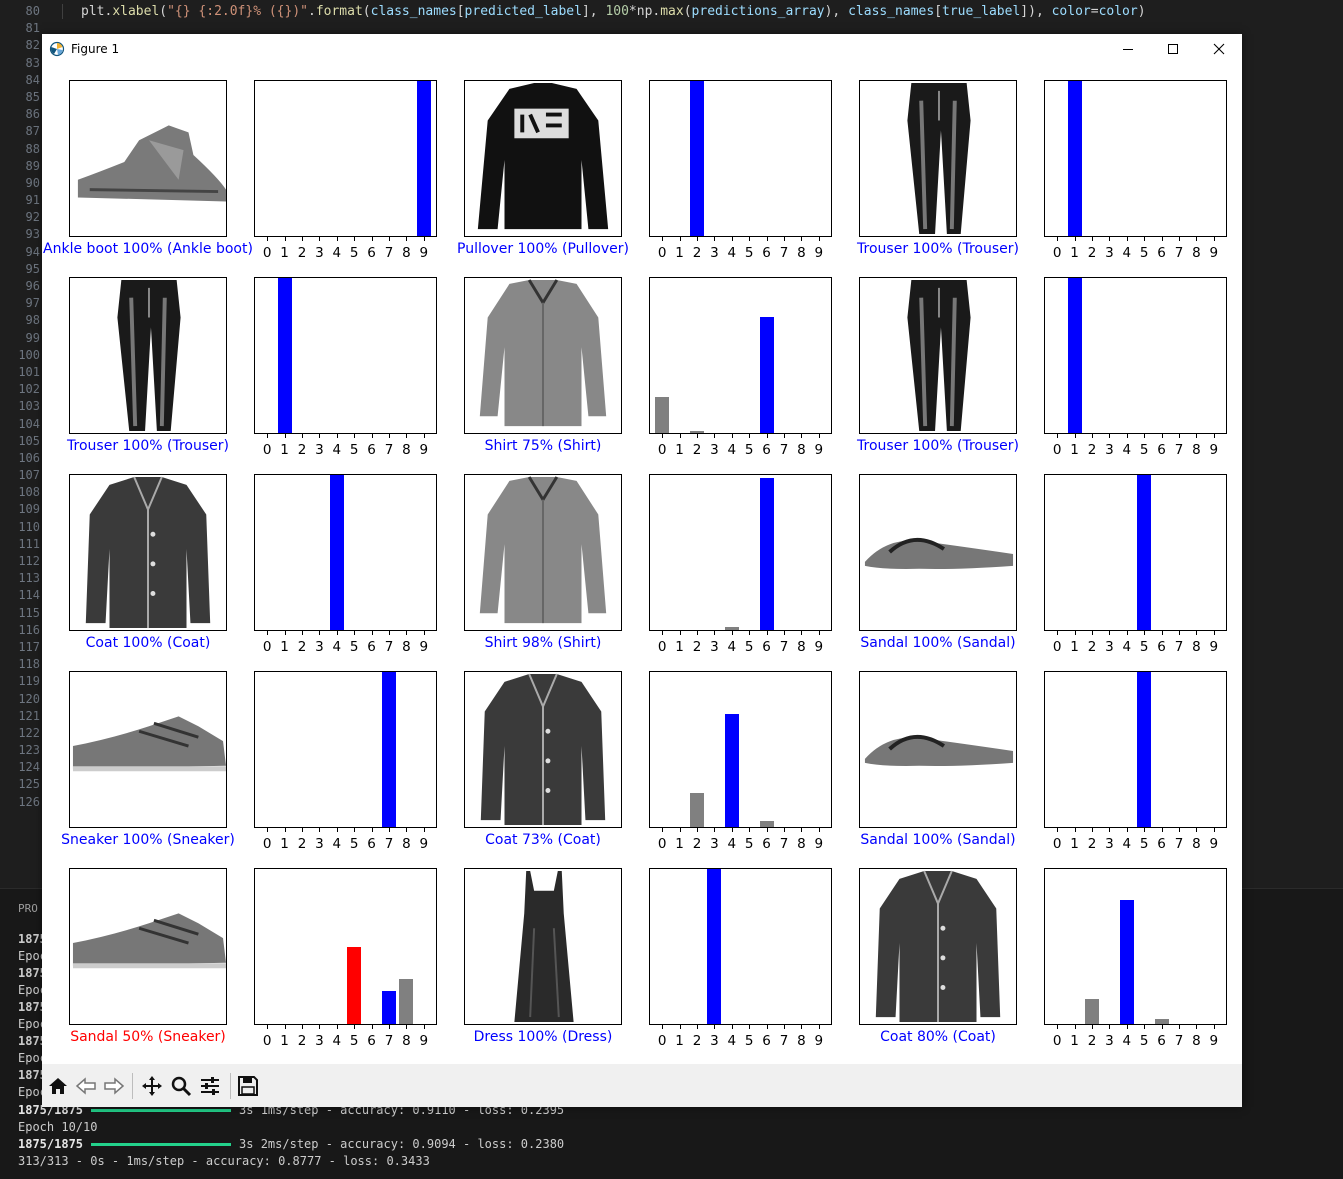  Describe the element at coordinates (1219, 49) in the screenshot. I see `close-button` at that location.